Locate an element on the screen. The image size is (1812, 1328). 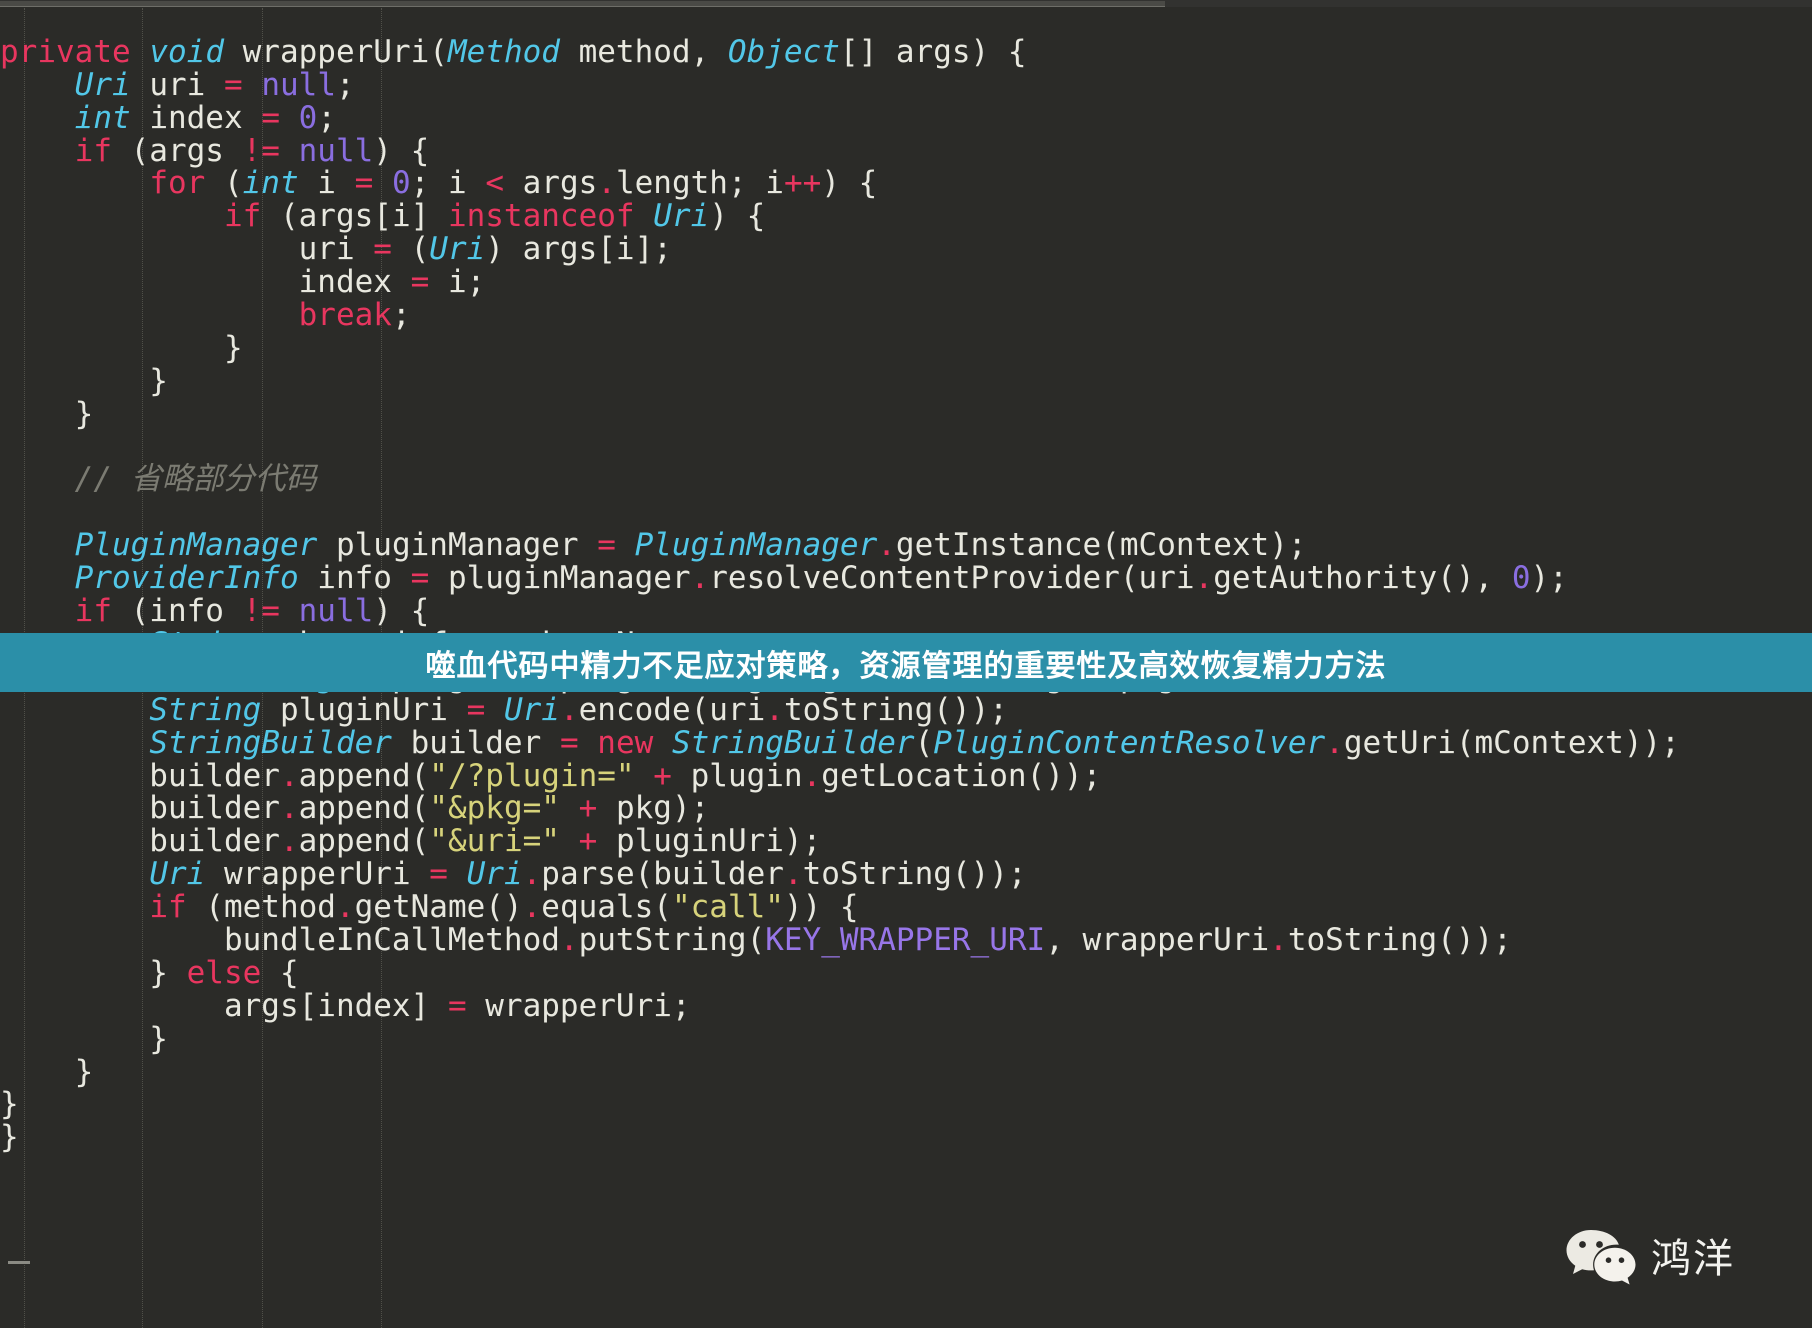
code-line: builder.append("&uri=" + pluginUri); is located at coordinates (906, 841).